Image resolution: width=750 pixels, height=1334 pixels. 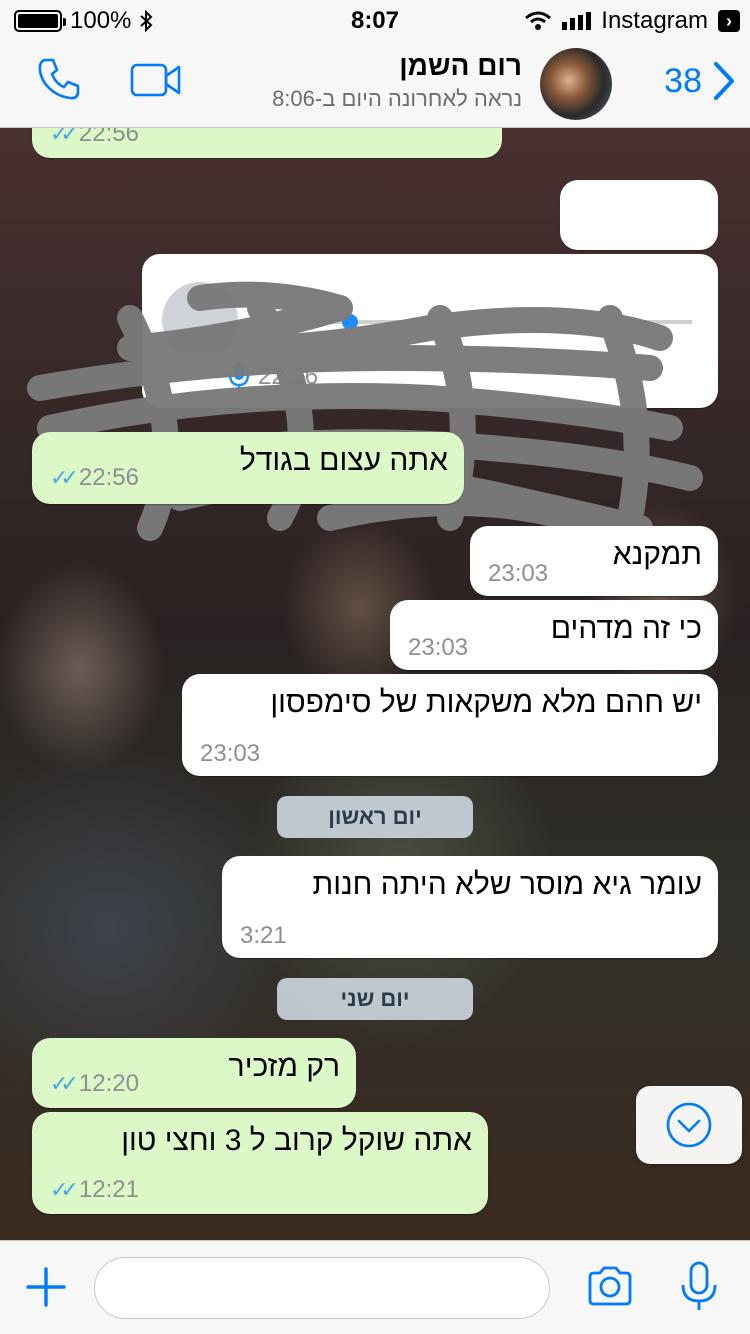 What do you see at coordinates (594, 561) in the screenshot?
I see `message-bubble-incoming: תמקנא 23:03` at bounding box center [594, 561].